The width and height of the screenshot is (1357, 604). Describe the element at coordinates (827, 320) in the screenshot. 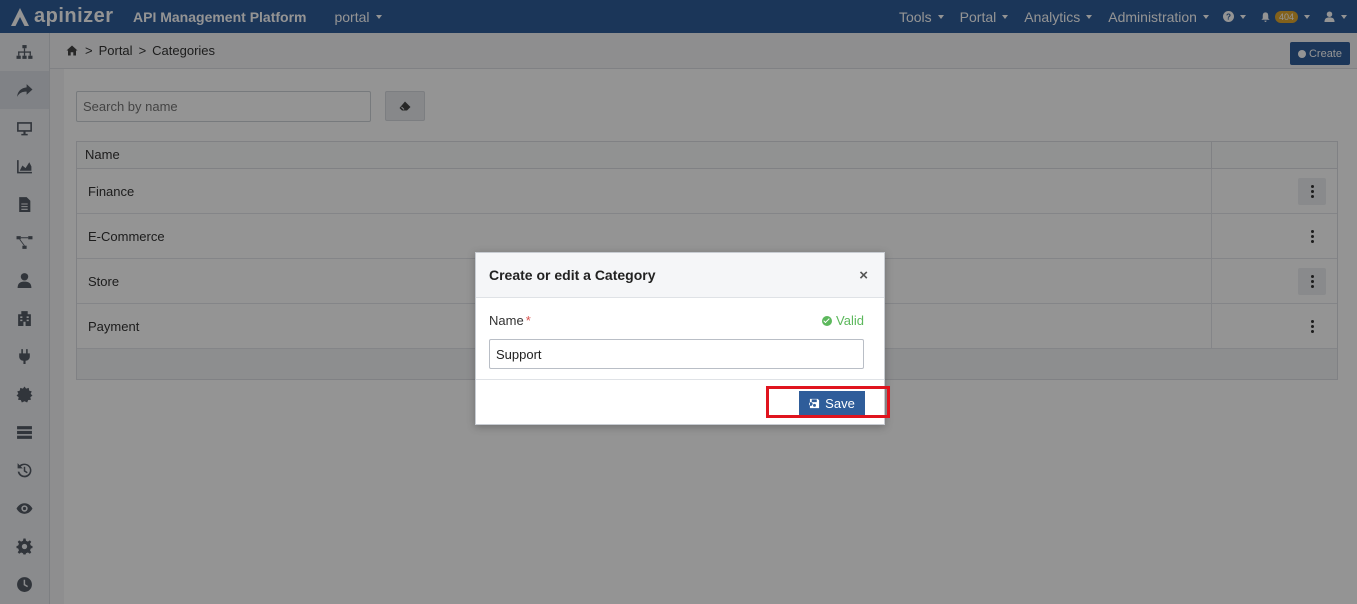

I see `check-circle-icon` at that location.